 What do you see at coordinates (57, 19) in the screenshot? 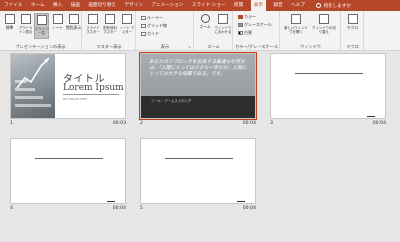
I see `notes-page-icon` at bounding box center [57, 19].